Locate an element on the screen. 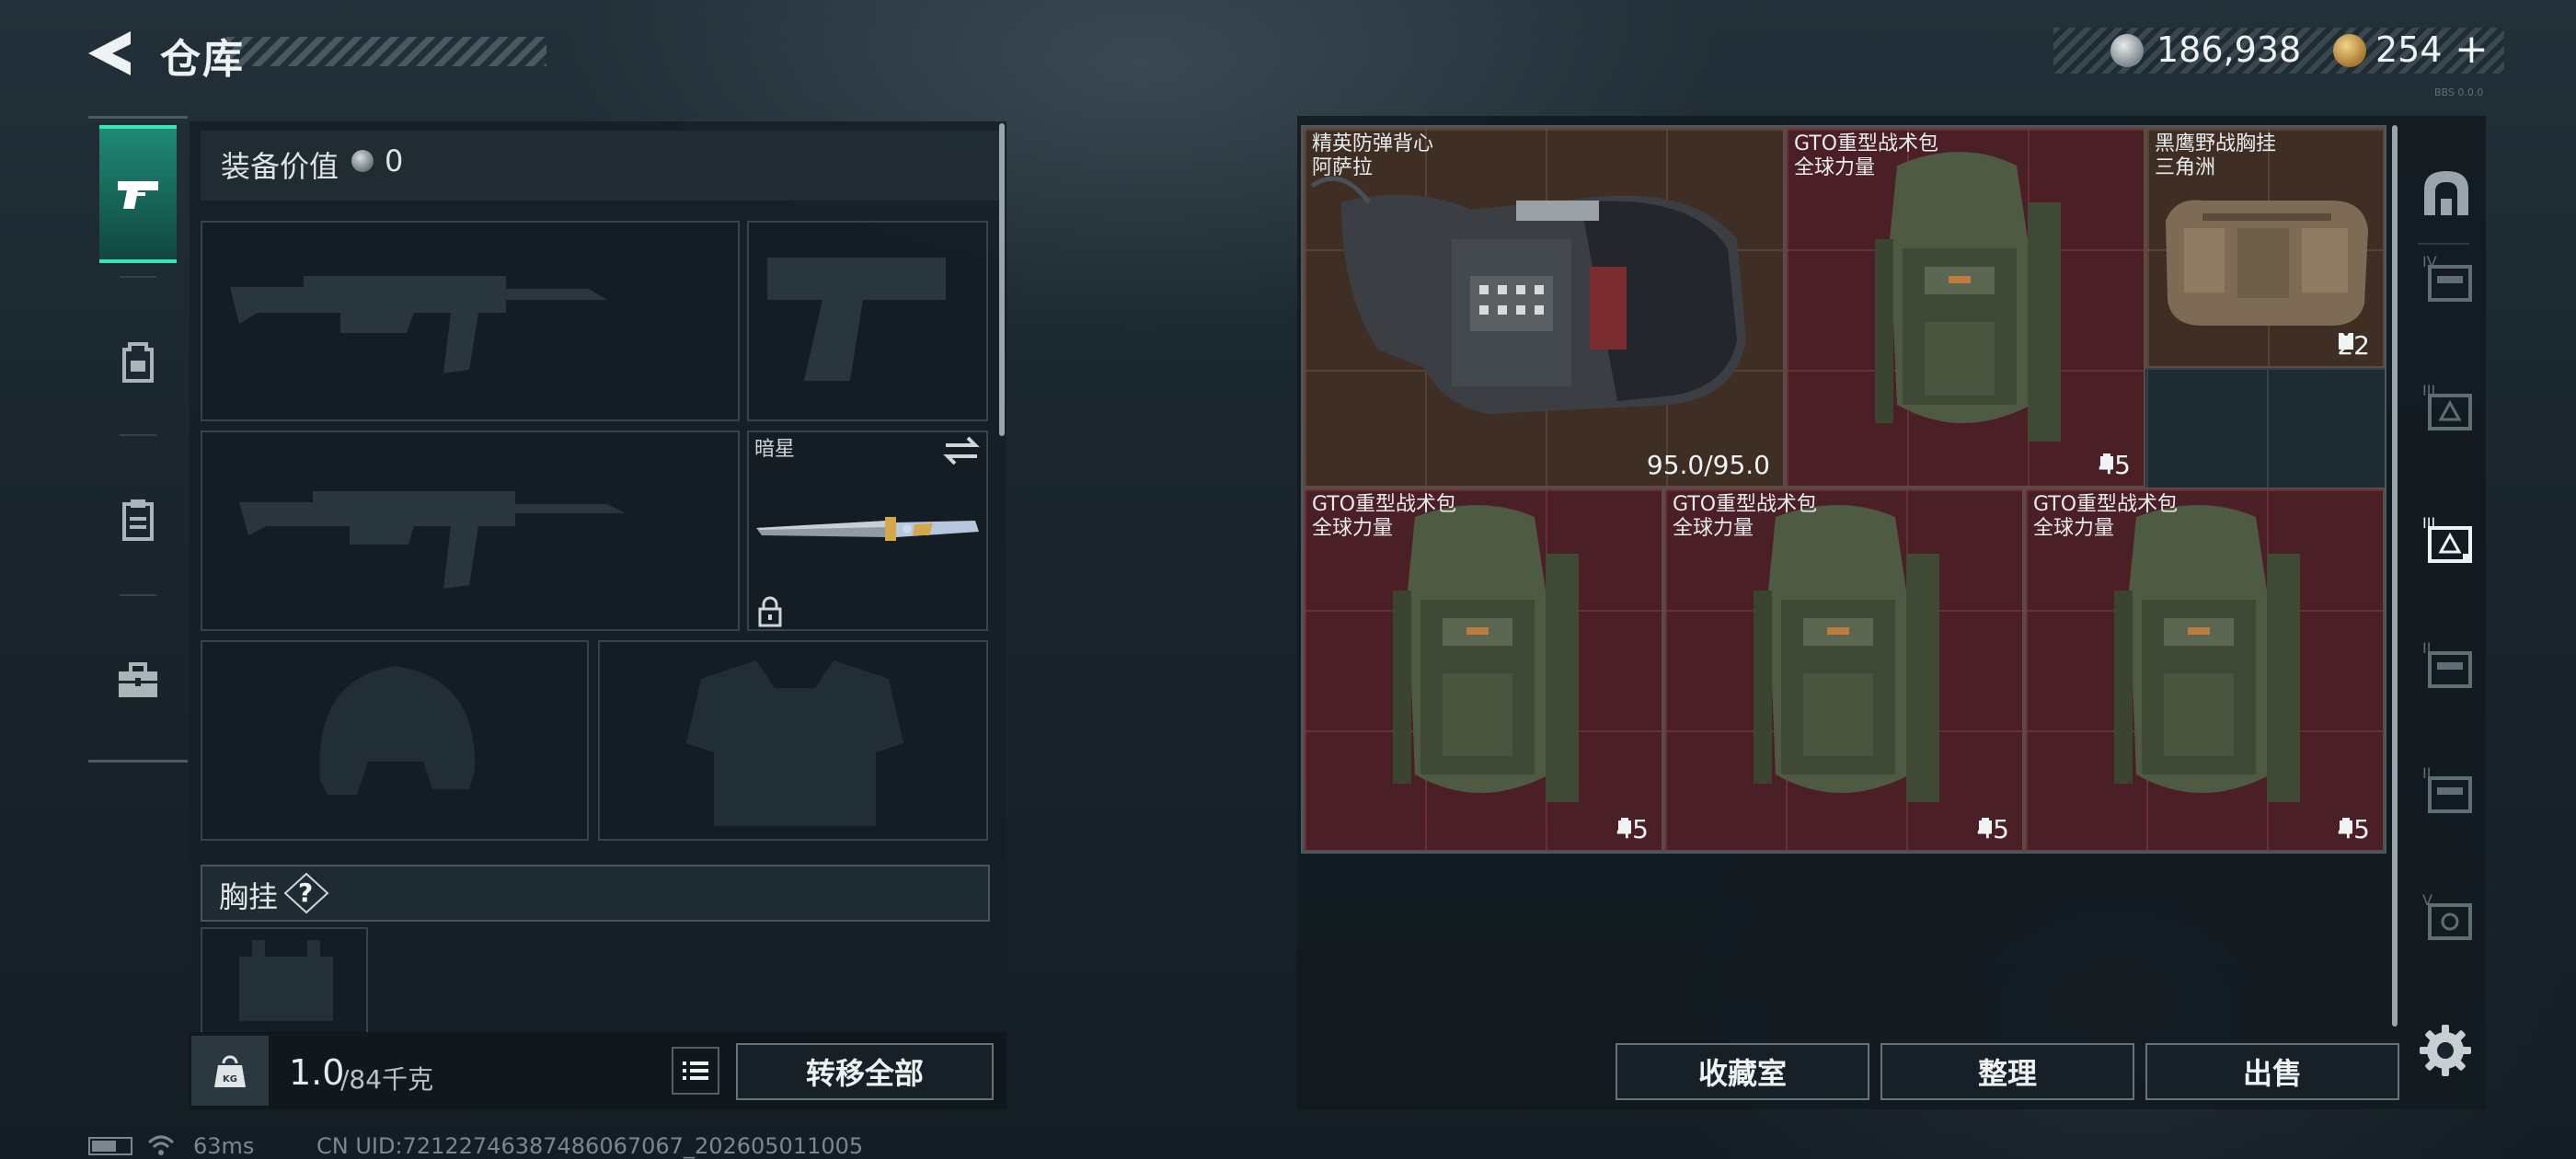  durability-value: 95.0/95.0 is located at coordinates (1708, 465).